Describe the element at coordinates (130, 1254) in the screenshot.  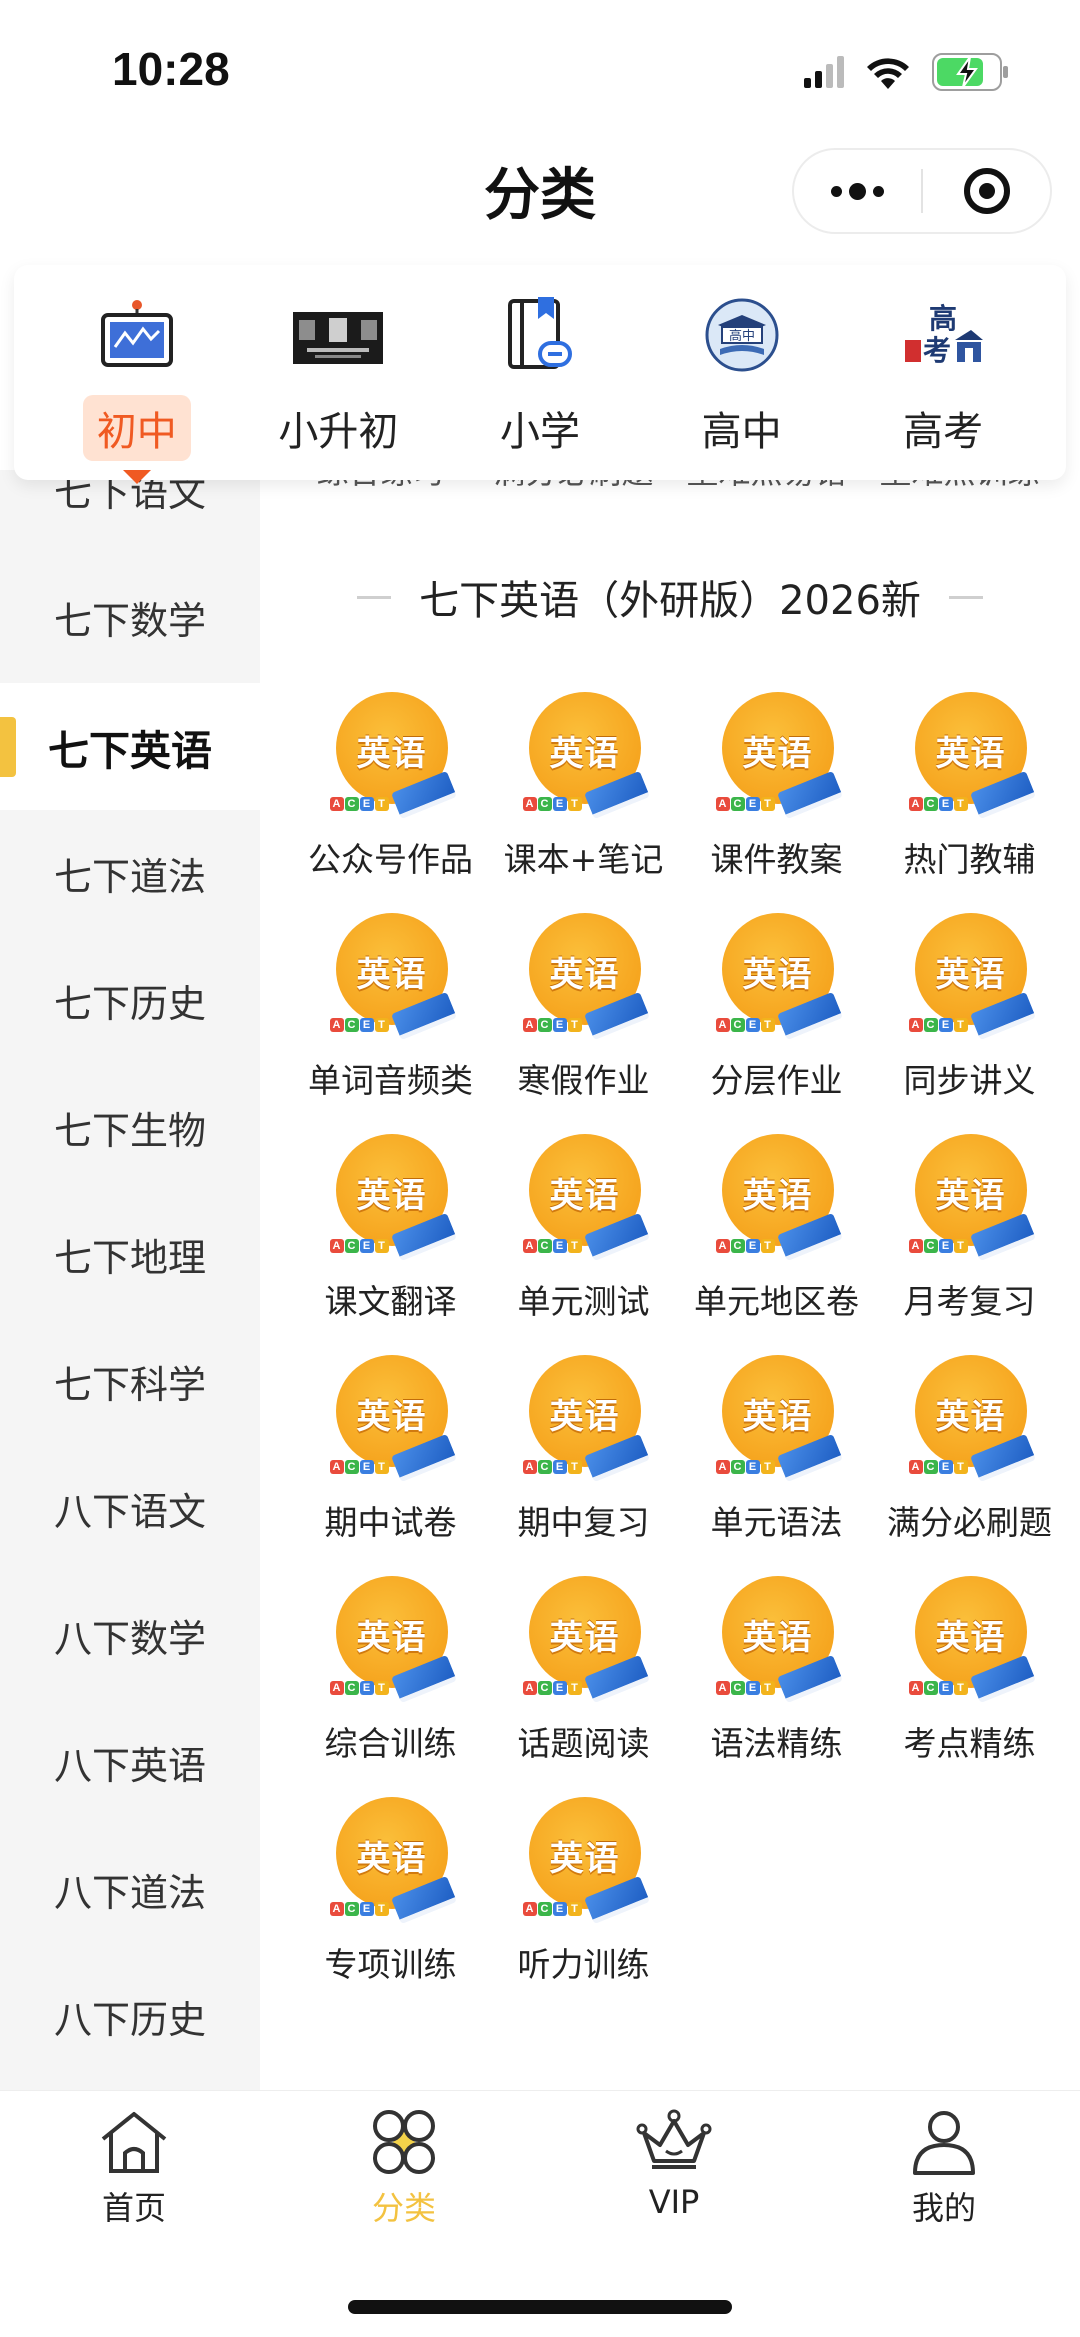
I see `sidebar-item: 七下地理` at that location.